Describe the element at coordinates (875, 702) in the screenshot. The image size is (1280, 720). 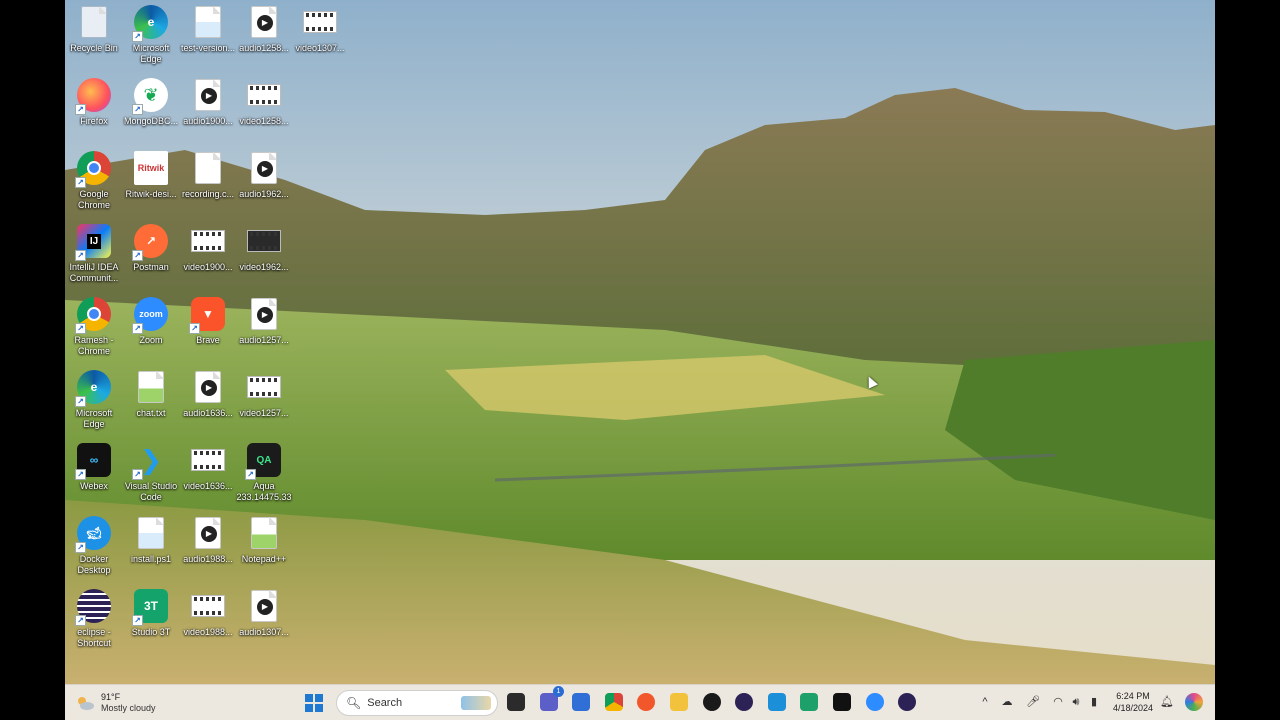
I see `taskbar-zoom` at that location.